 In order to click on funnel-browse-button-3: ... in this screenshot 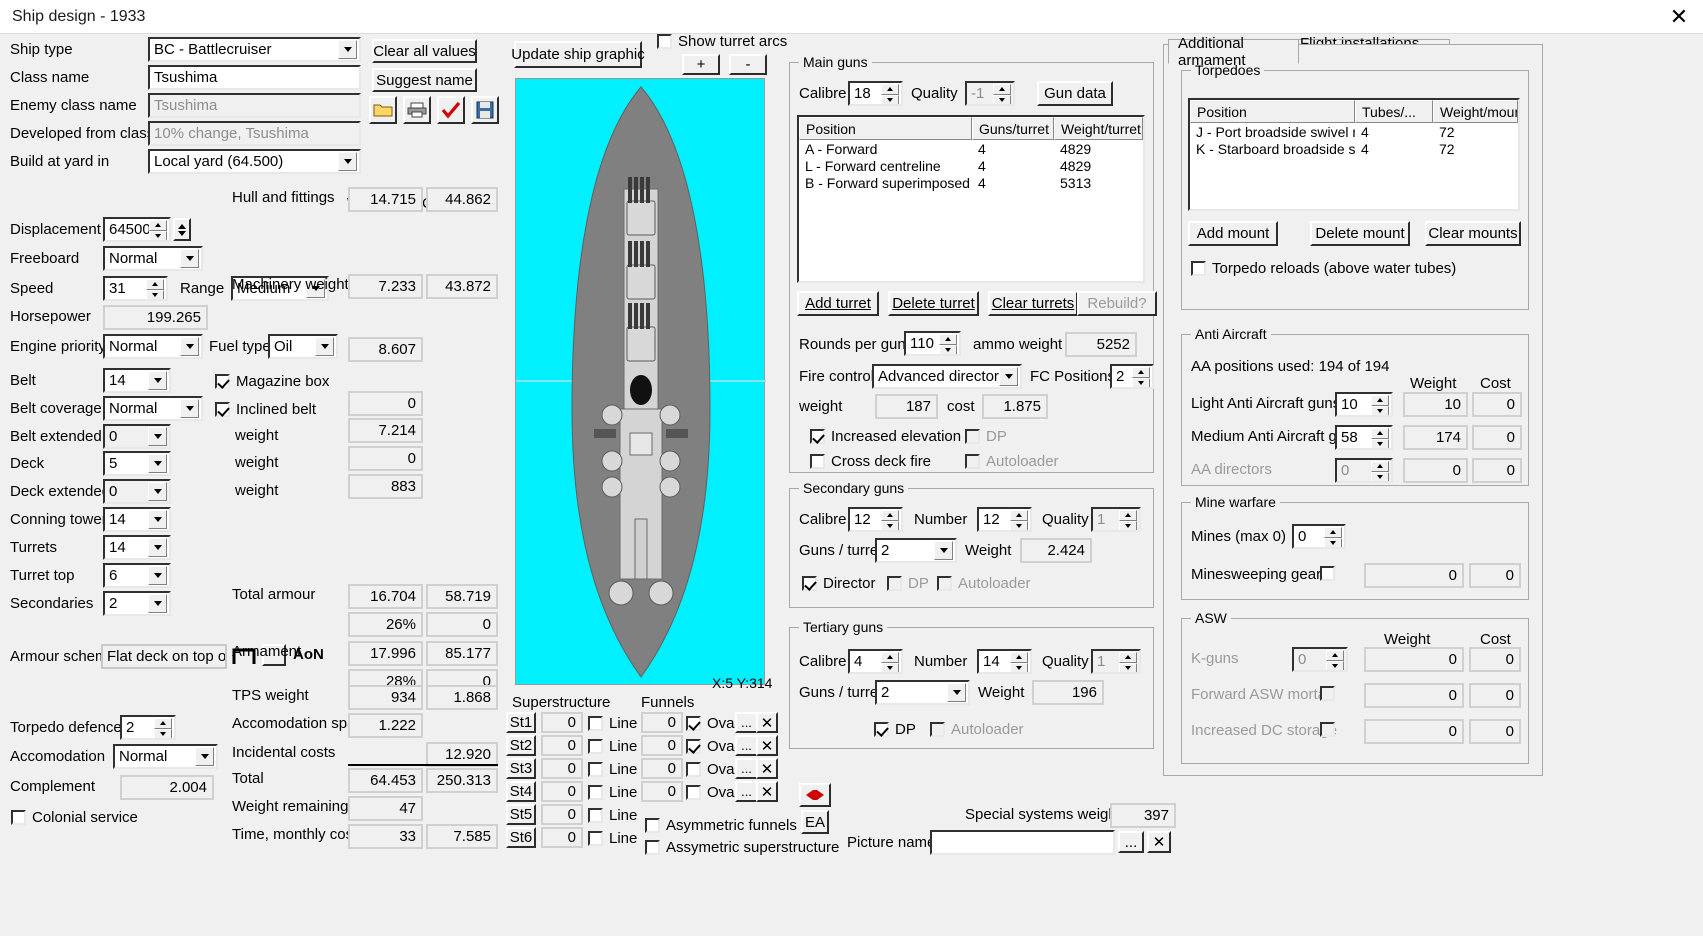, I will do `click(746, 768)`.